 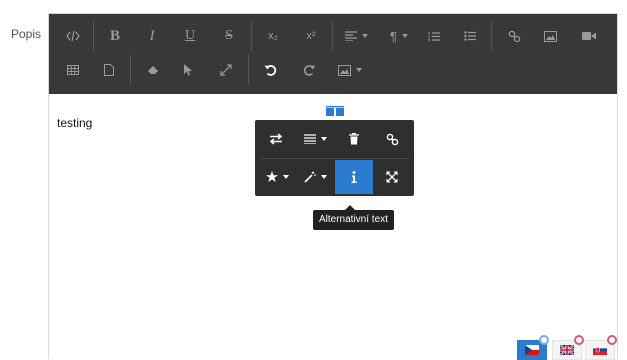 I want to click on uk-flag-icon, so click(x=567, y=350).